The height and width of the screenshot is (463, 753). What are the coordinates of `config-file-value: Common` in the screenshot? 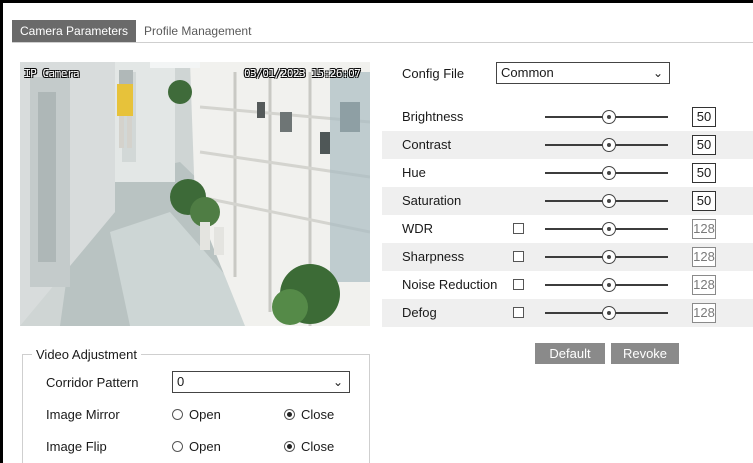 It's located at (527, 72).